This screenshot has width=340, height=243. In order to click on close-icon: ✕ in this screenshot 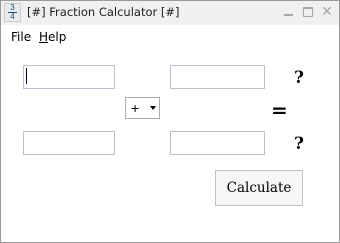, I will do `click(327, 12)`.